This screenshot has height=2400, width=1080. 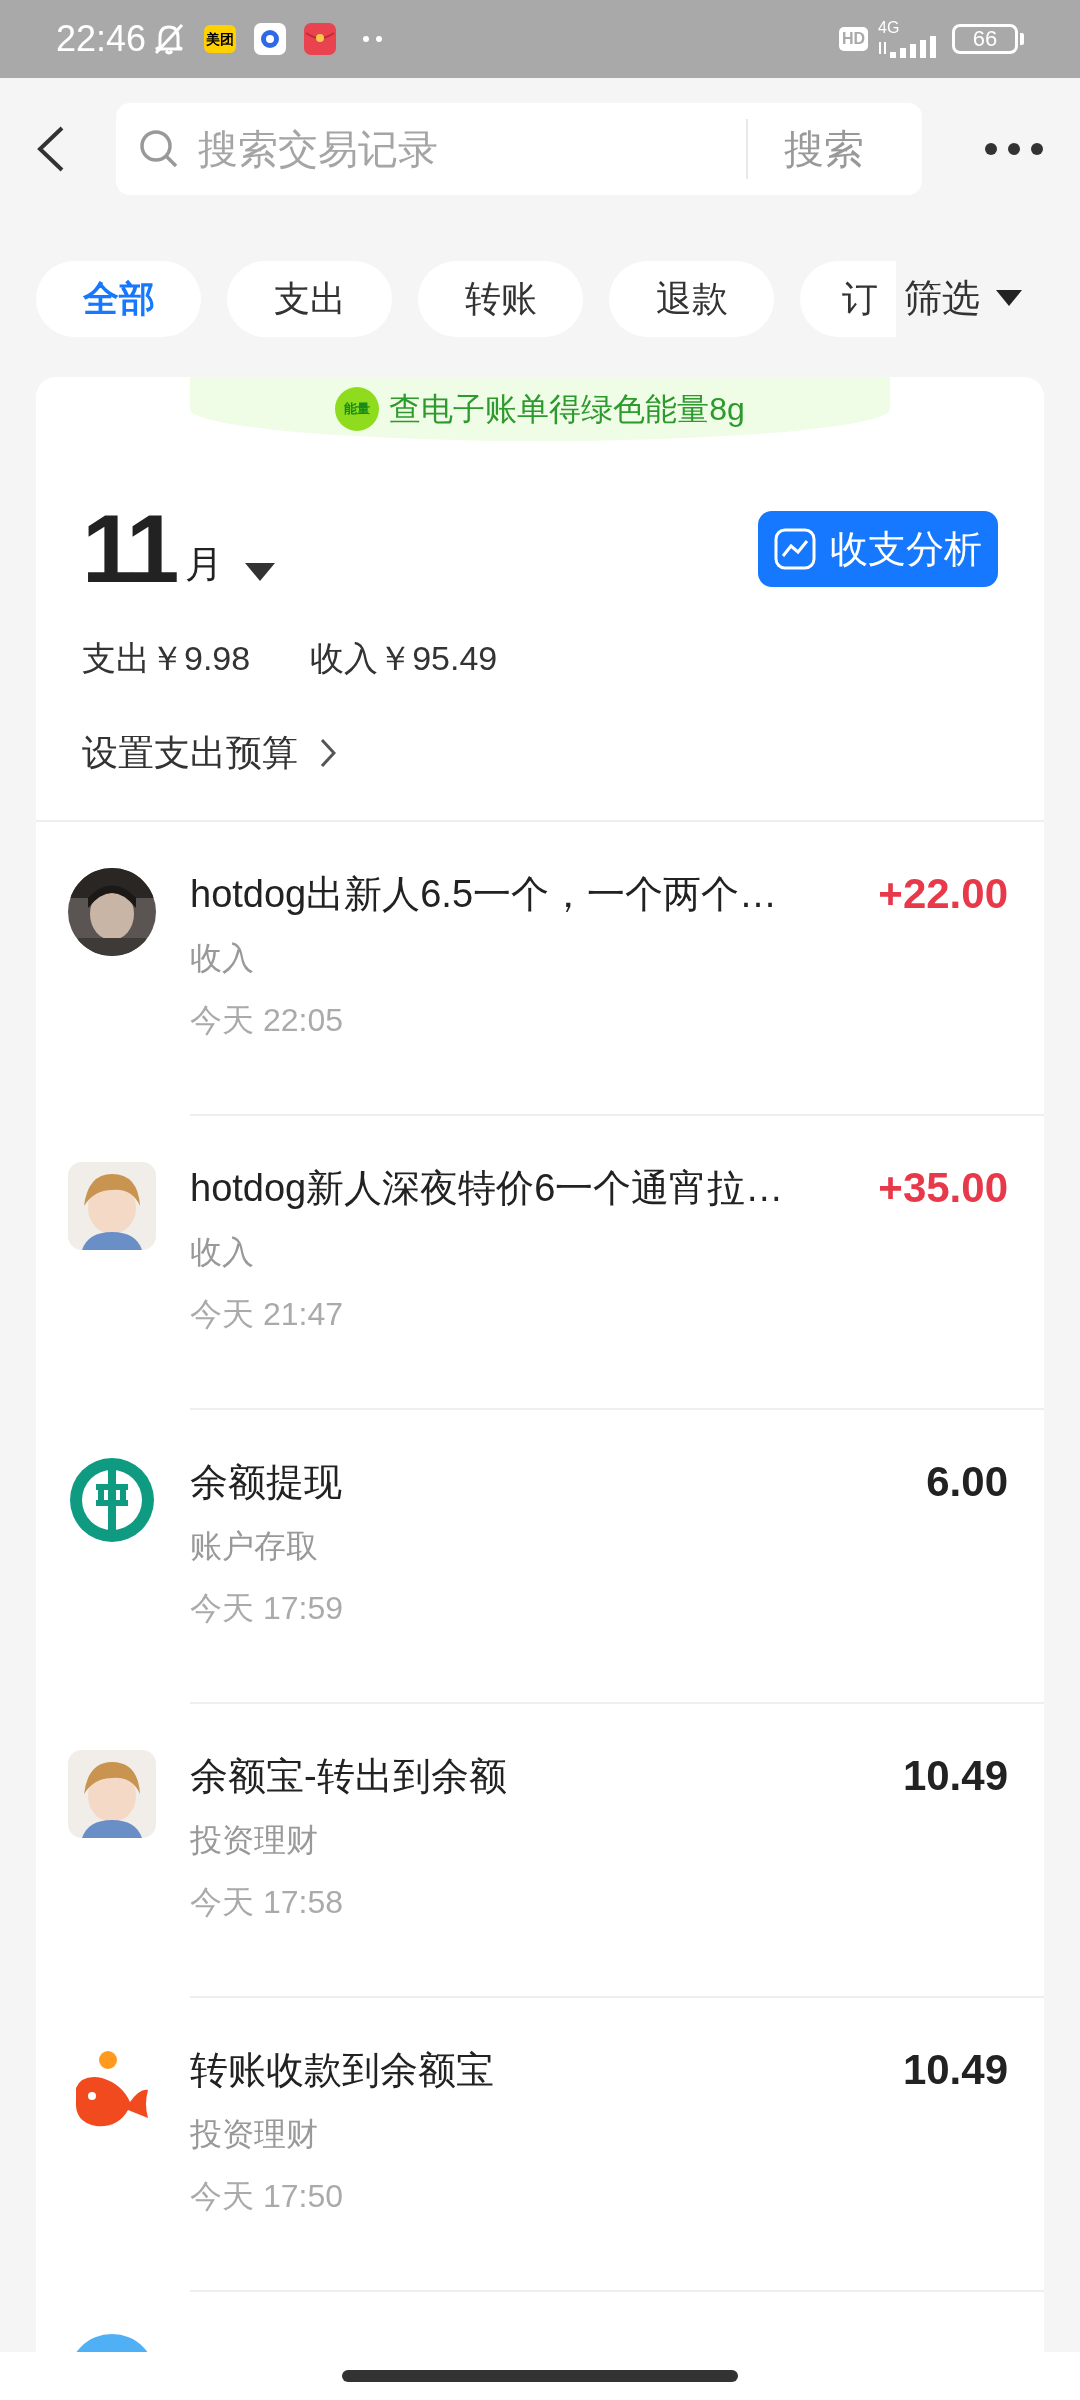 I want to click on app-notification-icon, so click(x=270, y=39).